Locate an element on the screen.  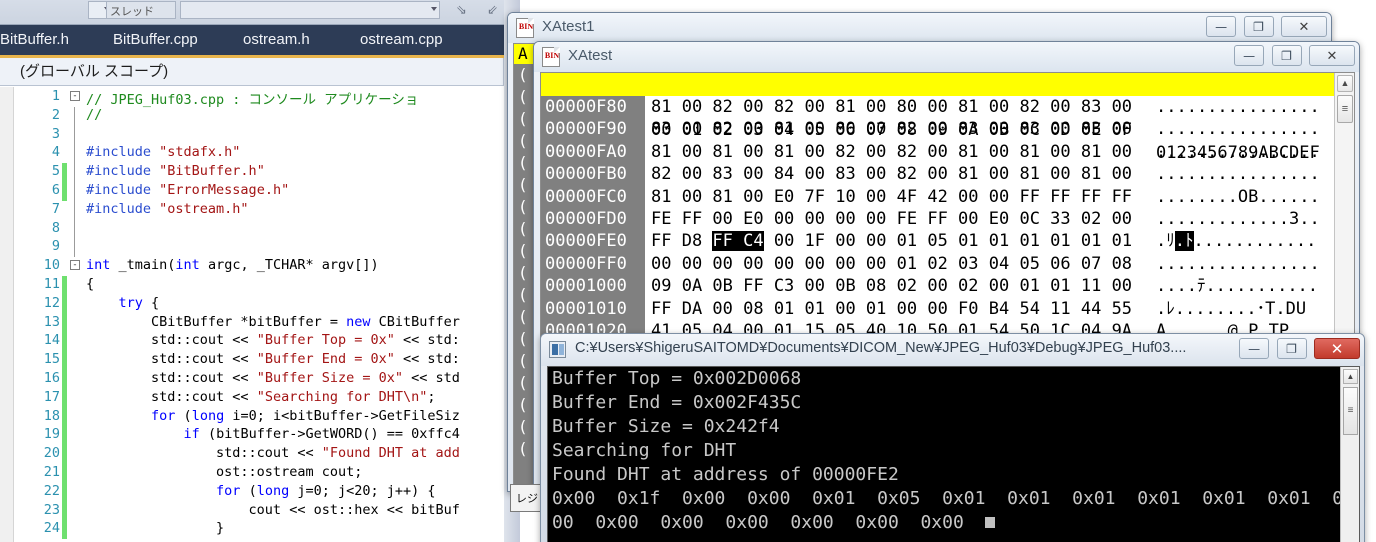
code-text: #include "BitBuffer.h" is located at coordinates (175, 171).